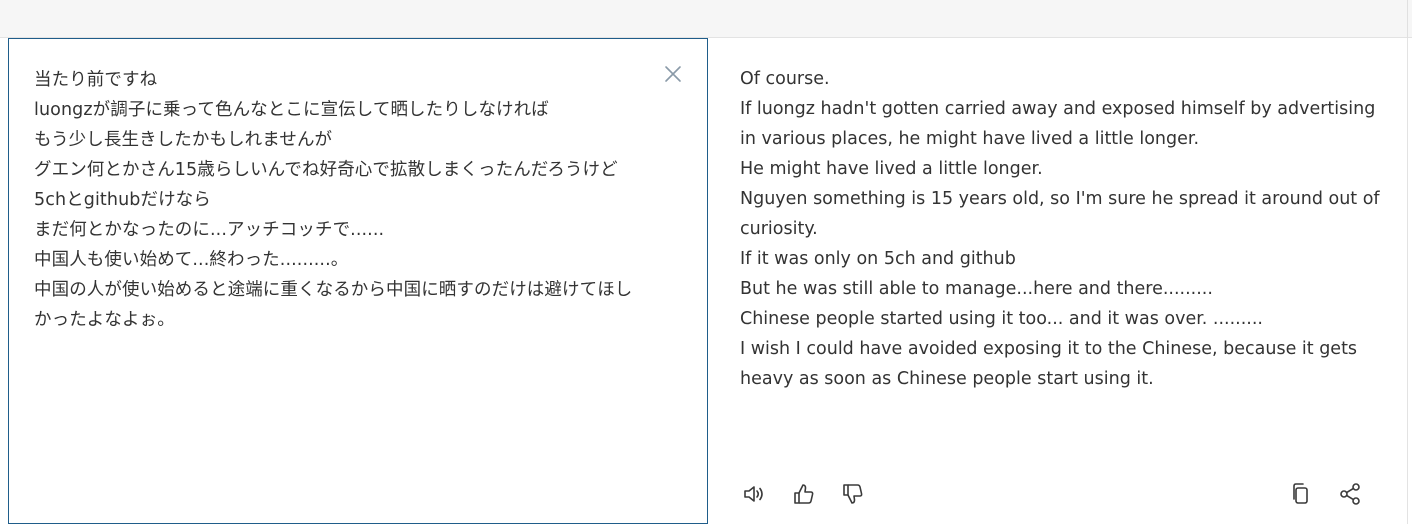 Image resolution: width=1412 pixels, height=524 pixels. I want to click on top-bar, so click(706, 19).